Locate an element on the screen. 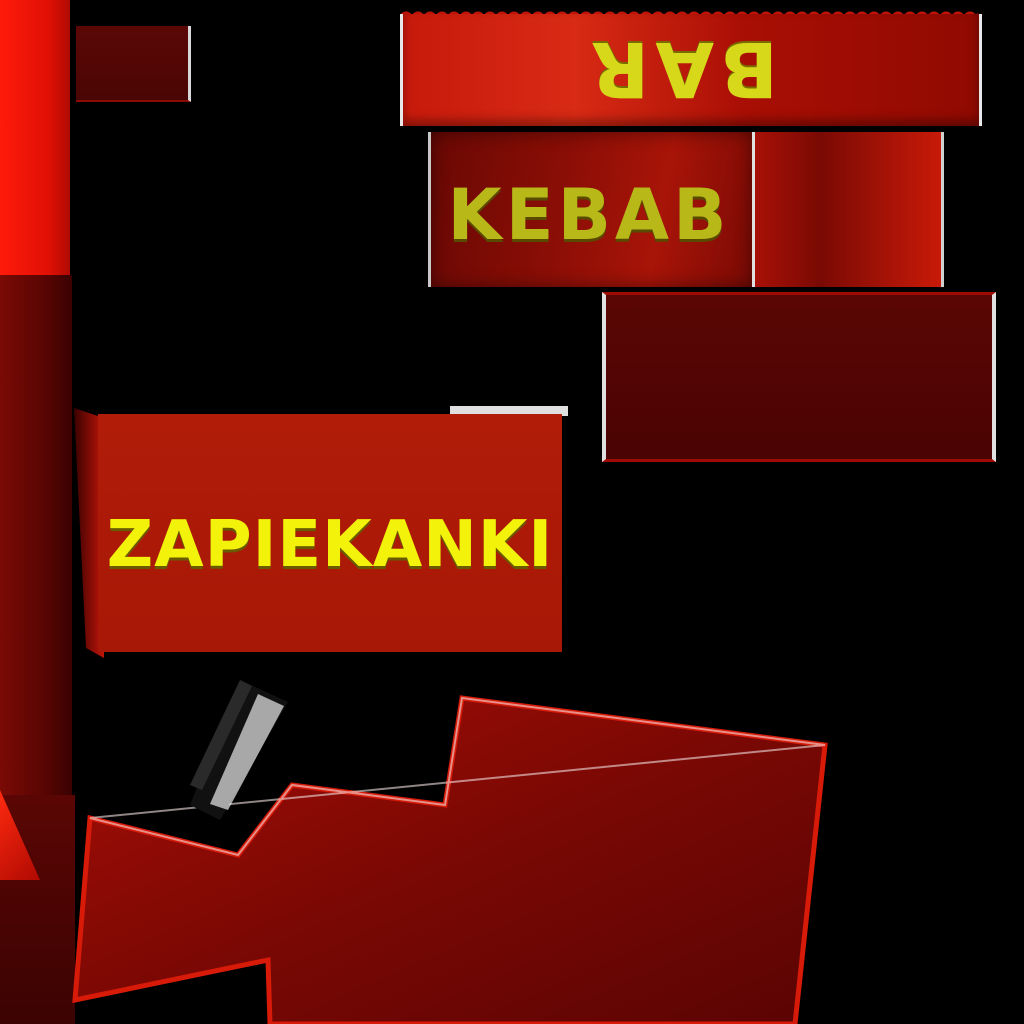 The image size is (1024, 1024). left-dark-strip is located at coordinates (36, 535).